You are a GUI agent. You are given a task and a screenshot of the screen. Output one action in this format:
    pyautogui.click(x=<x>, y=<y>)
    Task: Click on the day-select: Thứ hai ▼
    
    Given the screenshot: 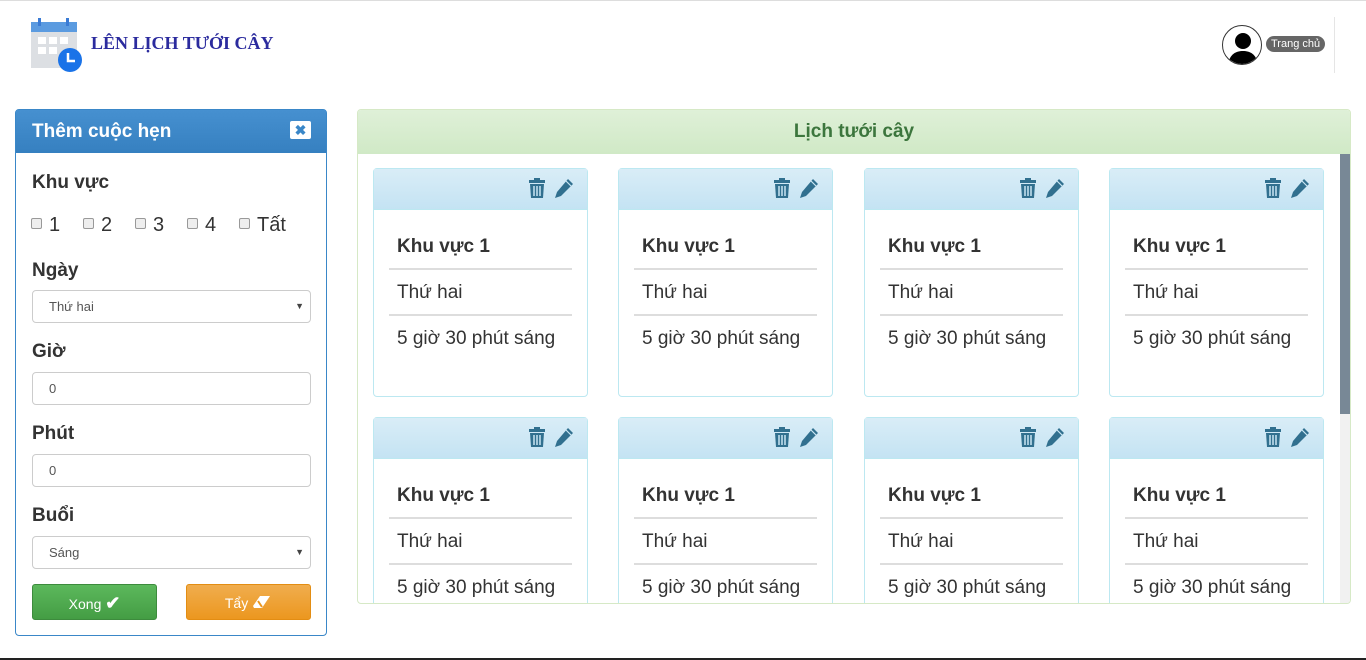 What is the action you would take?
    pyautogui.click(x=171, y=306)
    